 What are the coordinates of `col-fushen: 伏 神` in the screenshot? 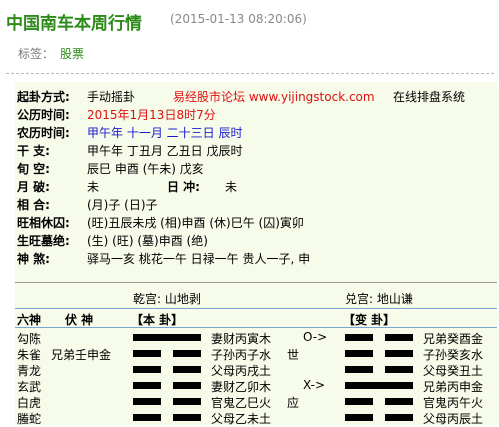 It's located at (79, 320).